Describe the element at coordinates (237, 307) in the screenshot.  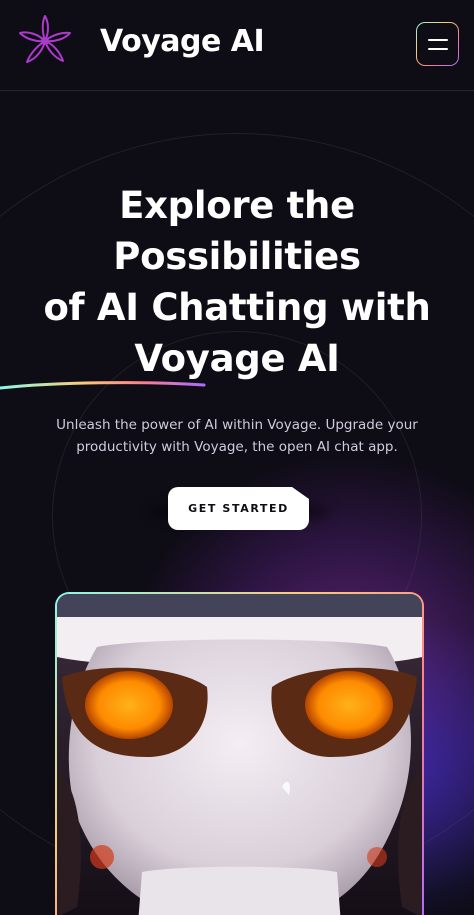
I see `hero-title-line: of AI Chatting with` at that location.